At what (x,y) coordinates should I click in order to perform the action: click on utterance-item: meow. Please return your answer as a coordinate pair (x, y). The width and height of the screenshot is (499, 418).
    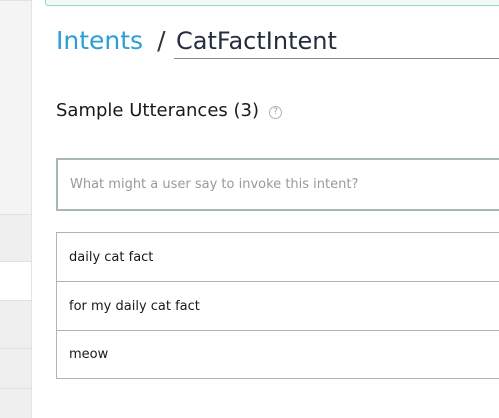
    Looking at the image, I should click on (278, 354).